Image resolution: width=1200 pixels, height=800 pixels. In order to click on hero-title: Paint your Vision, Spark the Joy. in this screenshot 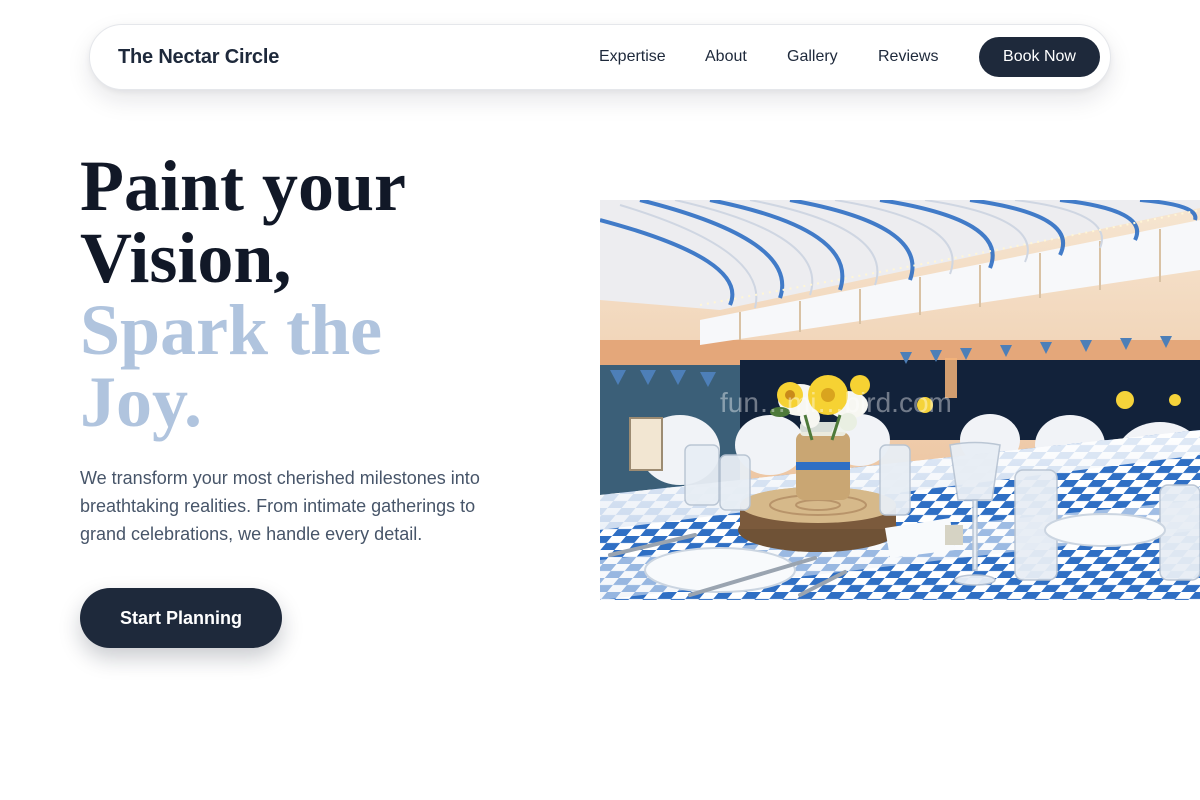, I will do `click(320, 294)`.